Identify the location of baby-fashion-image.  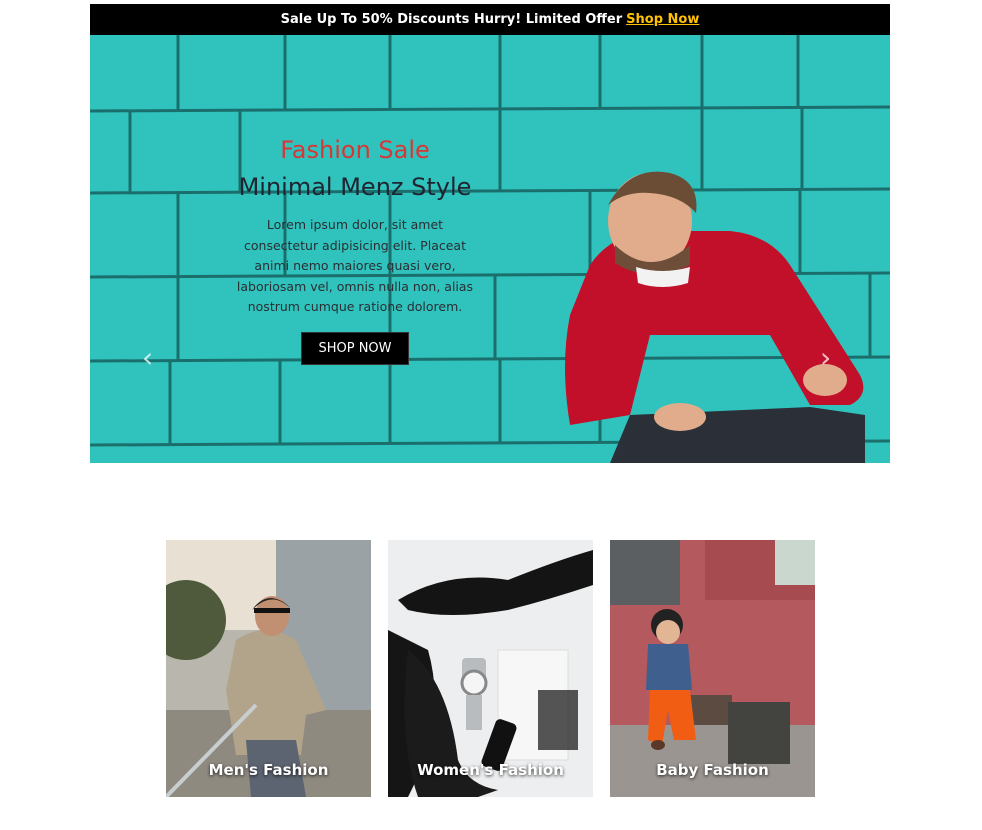
(712, 668).